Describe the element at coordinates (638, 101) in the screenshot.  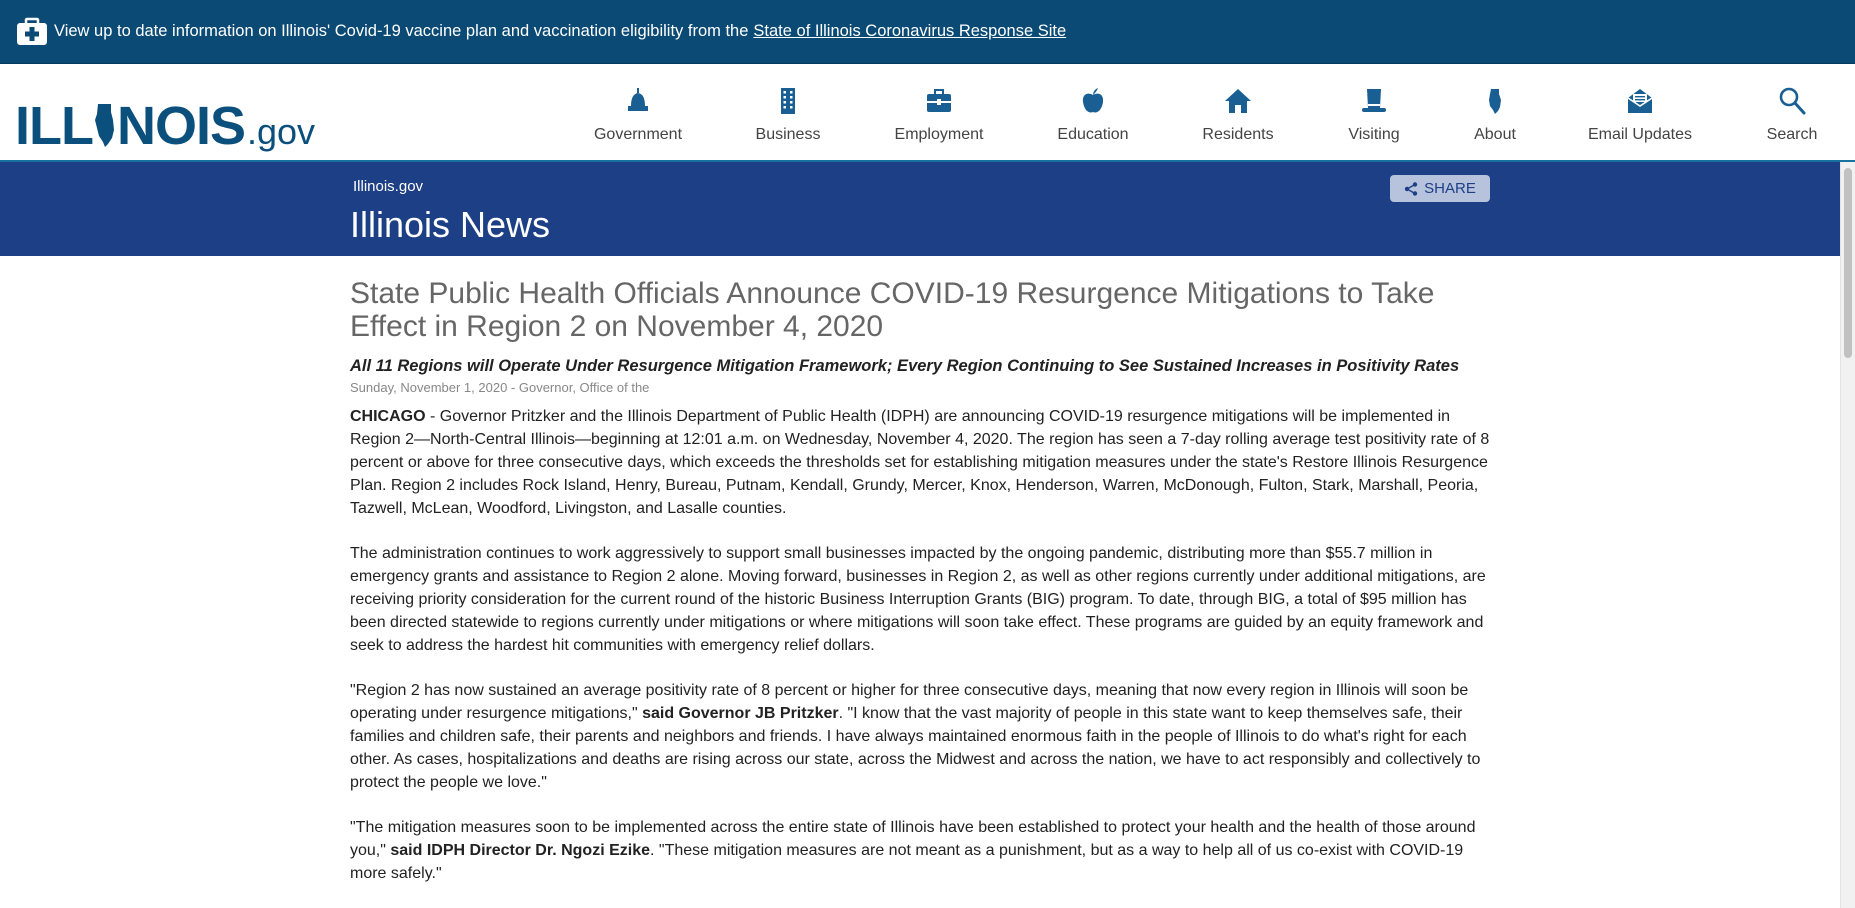
I see `capitol-dome-icon` at that location.